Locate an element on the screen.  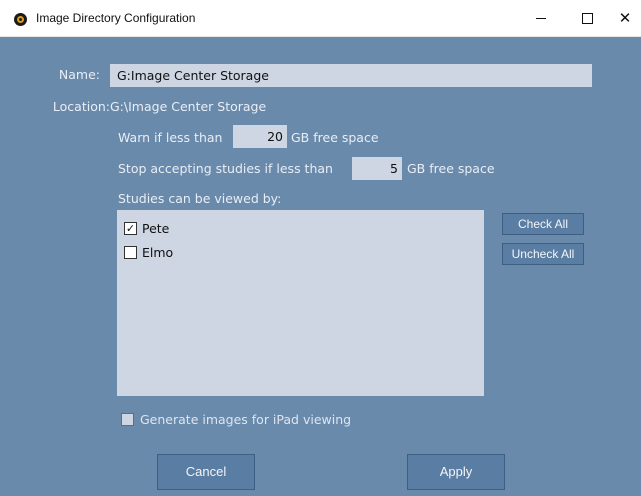
viewer-checkbox is located at coordinates (130, 252).